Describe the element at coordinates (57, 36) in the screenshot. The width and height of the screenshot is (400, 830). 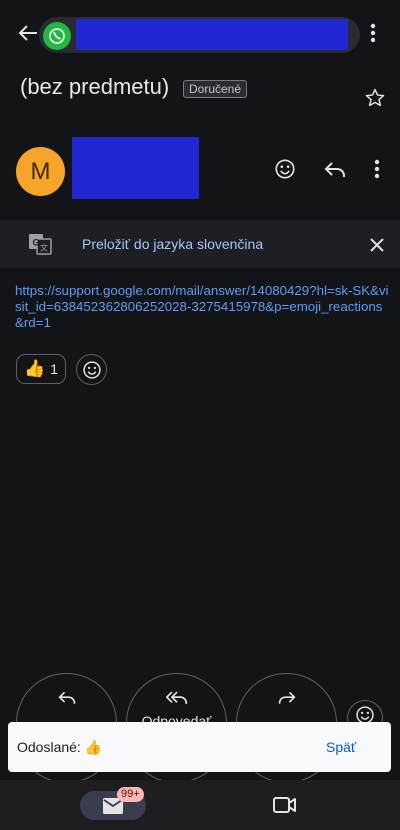
I see `whatsapp-icon` at that location.